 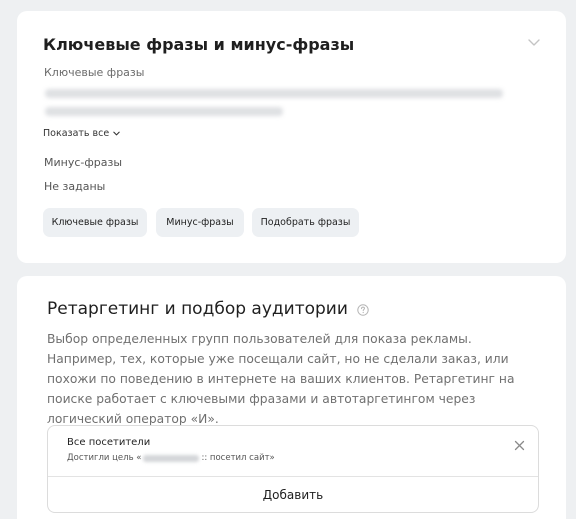 I want to click on show-all-label: Показать все, so click(x=76, y=133).